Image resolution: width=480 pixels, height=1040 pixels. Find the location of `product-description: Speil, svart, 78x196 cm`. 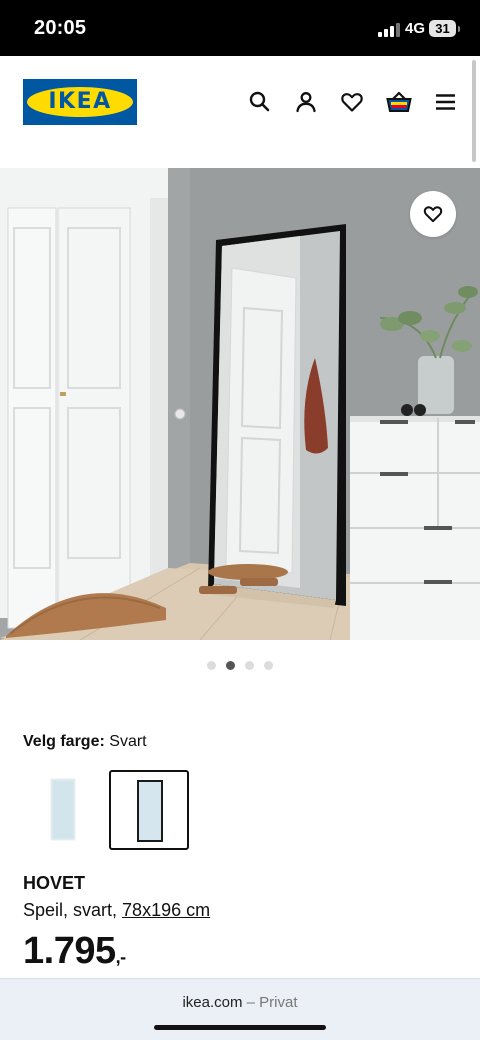

product-description: Speil, svart, 78x196 cm is located at coordinates (116, 910).